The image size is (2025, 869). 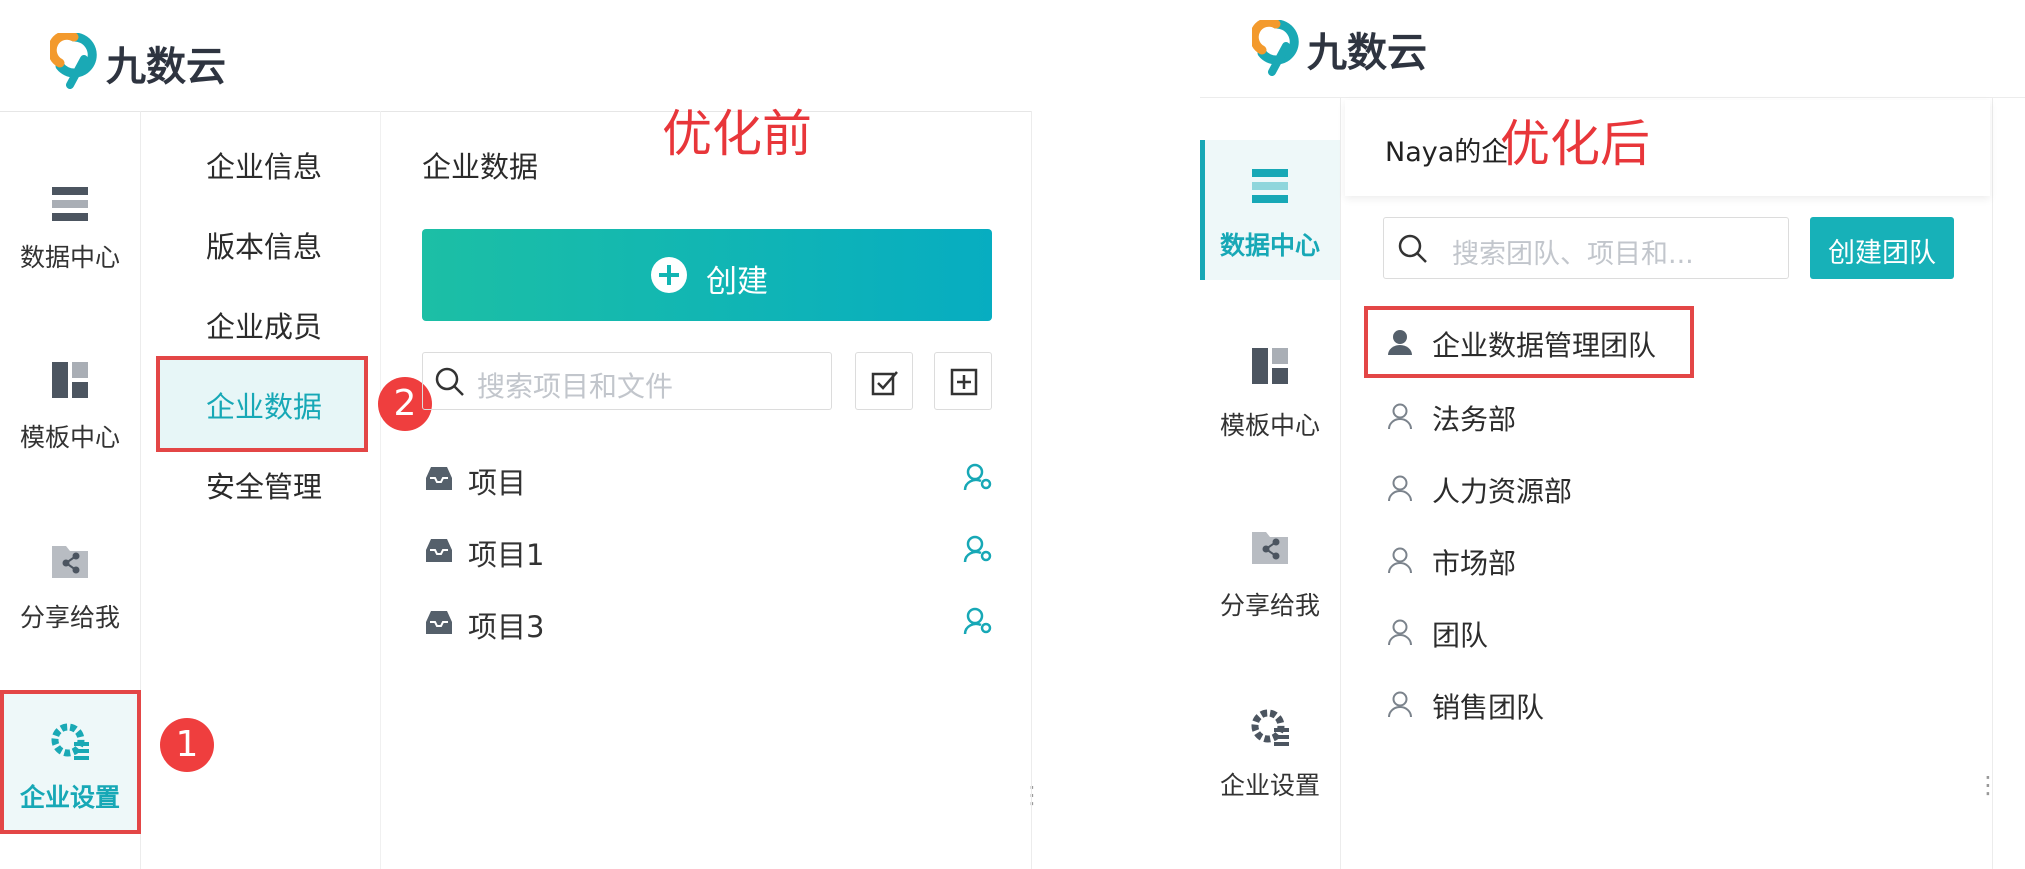 I want to click on highlight-box-enterprise-data, so click(x=262, y=404).